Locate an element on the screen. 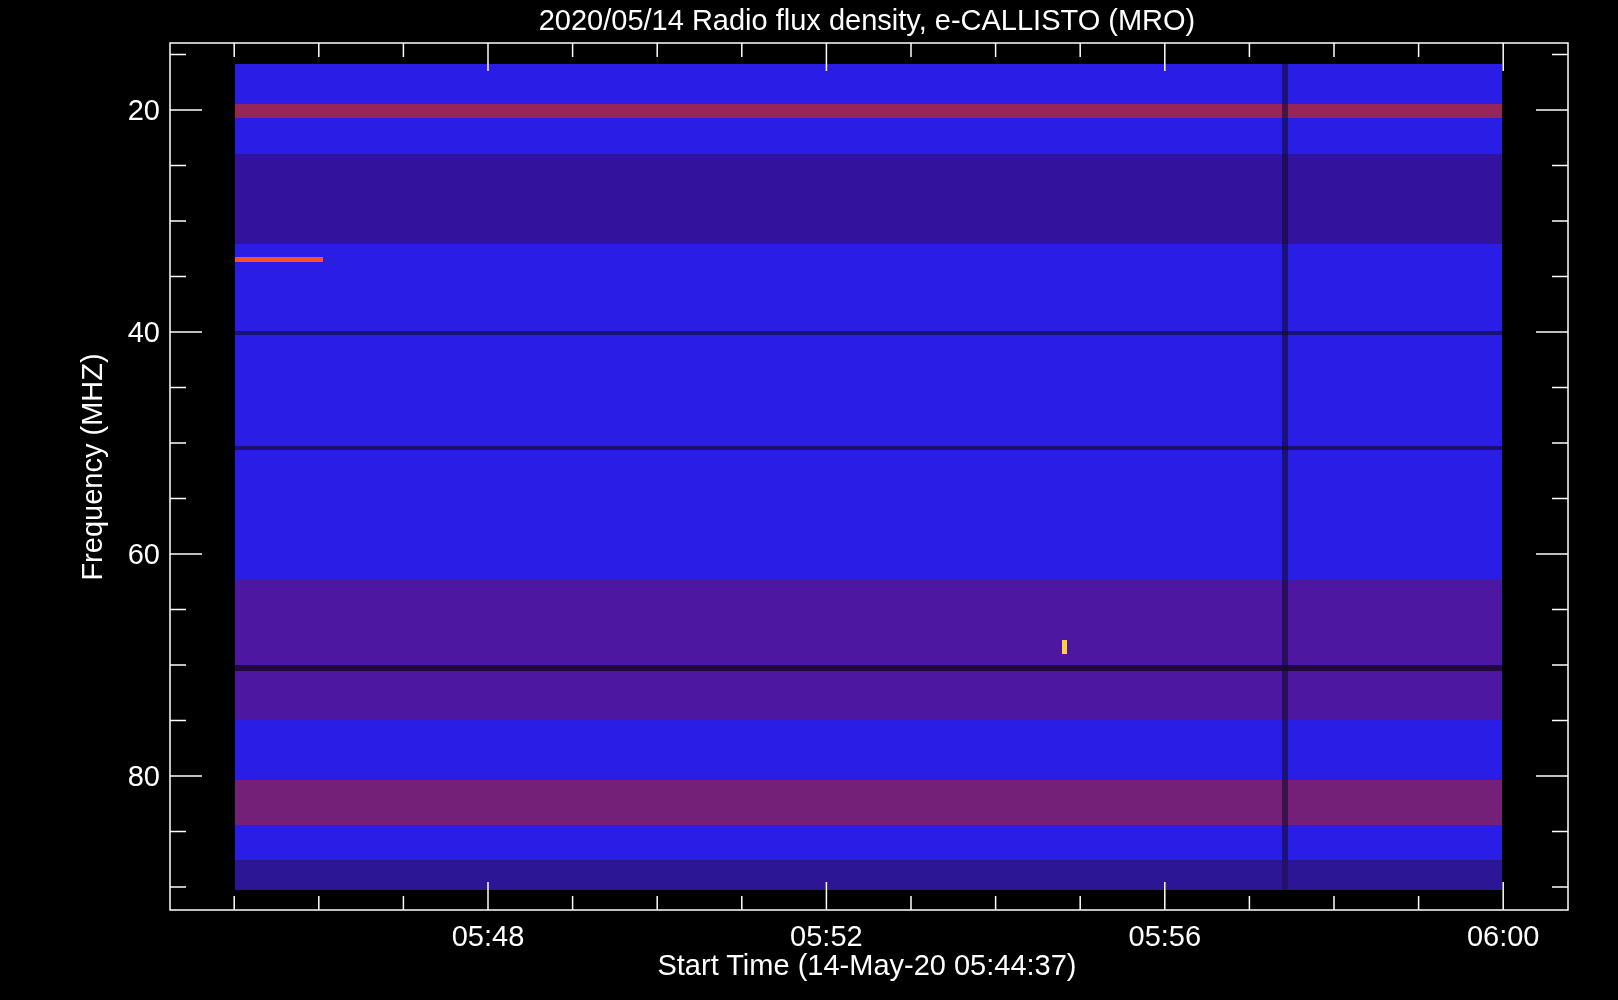  x-tick-label: 06:00 is located at coordinates (1503, 936).